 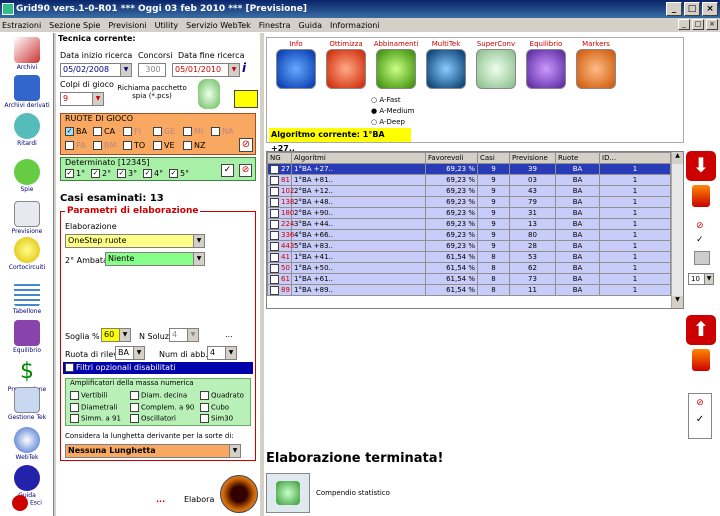 What do you see at coordinates (677, 158) in the screenshot?
I see `scroll-up-icon: ▲` at bounding box center [677, 158].